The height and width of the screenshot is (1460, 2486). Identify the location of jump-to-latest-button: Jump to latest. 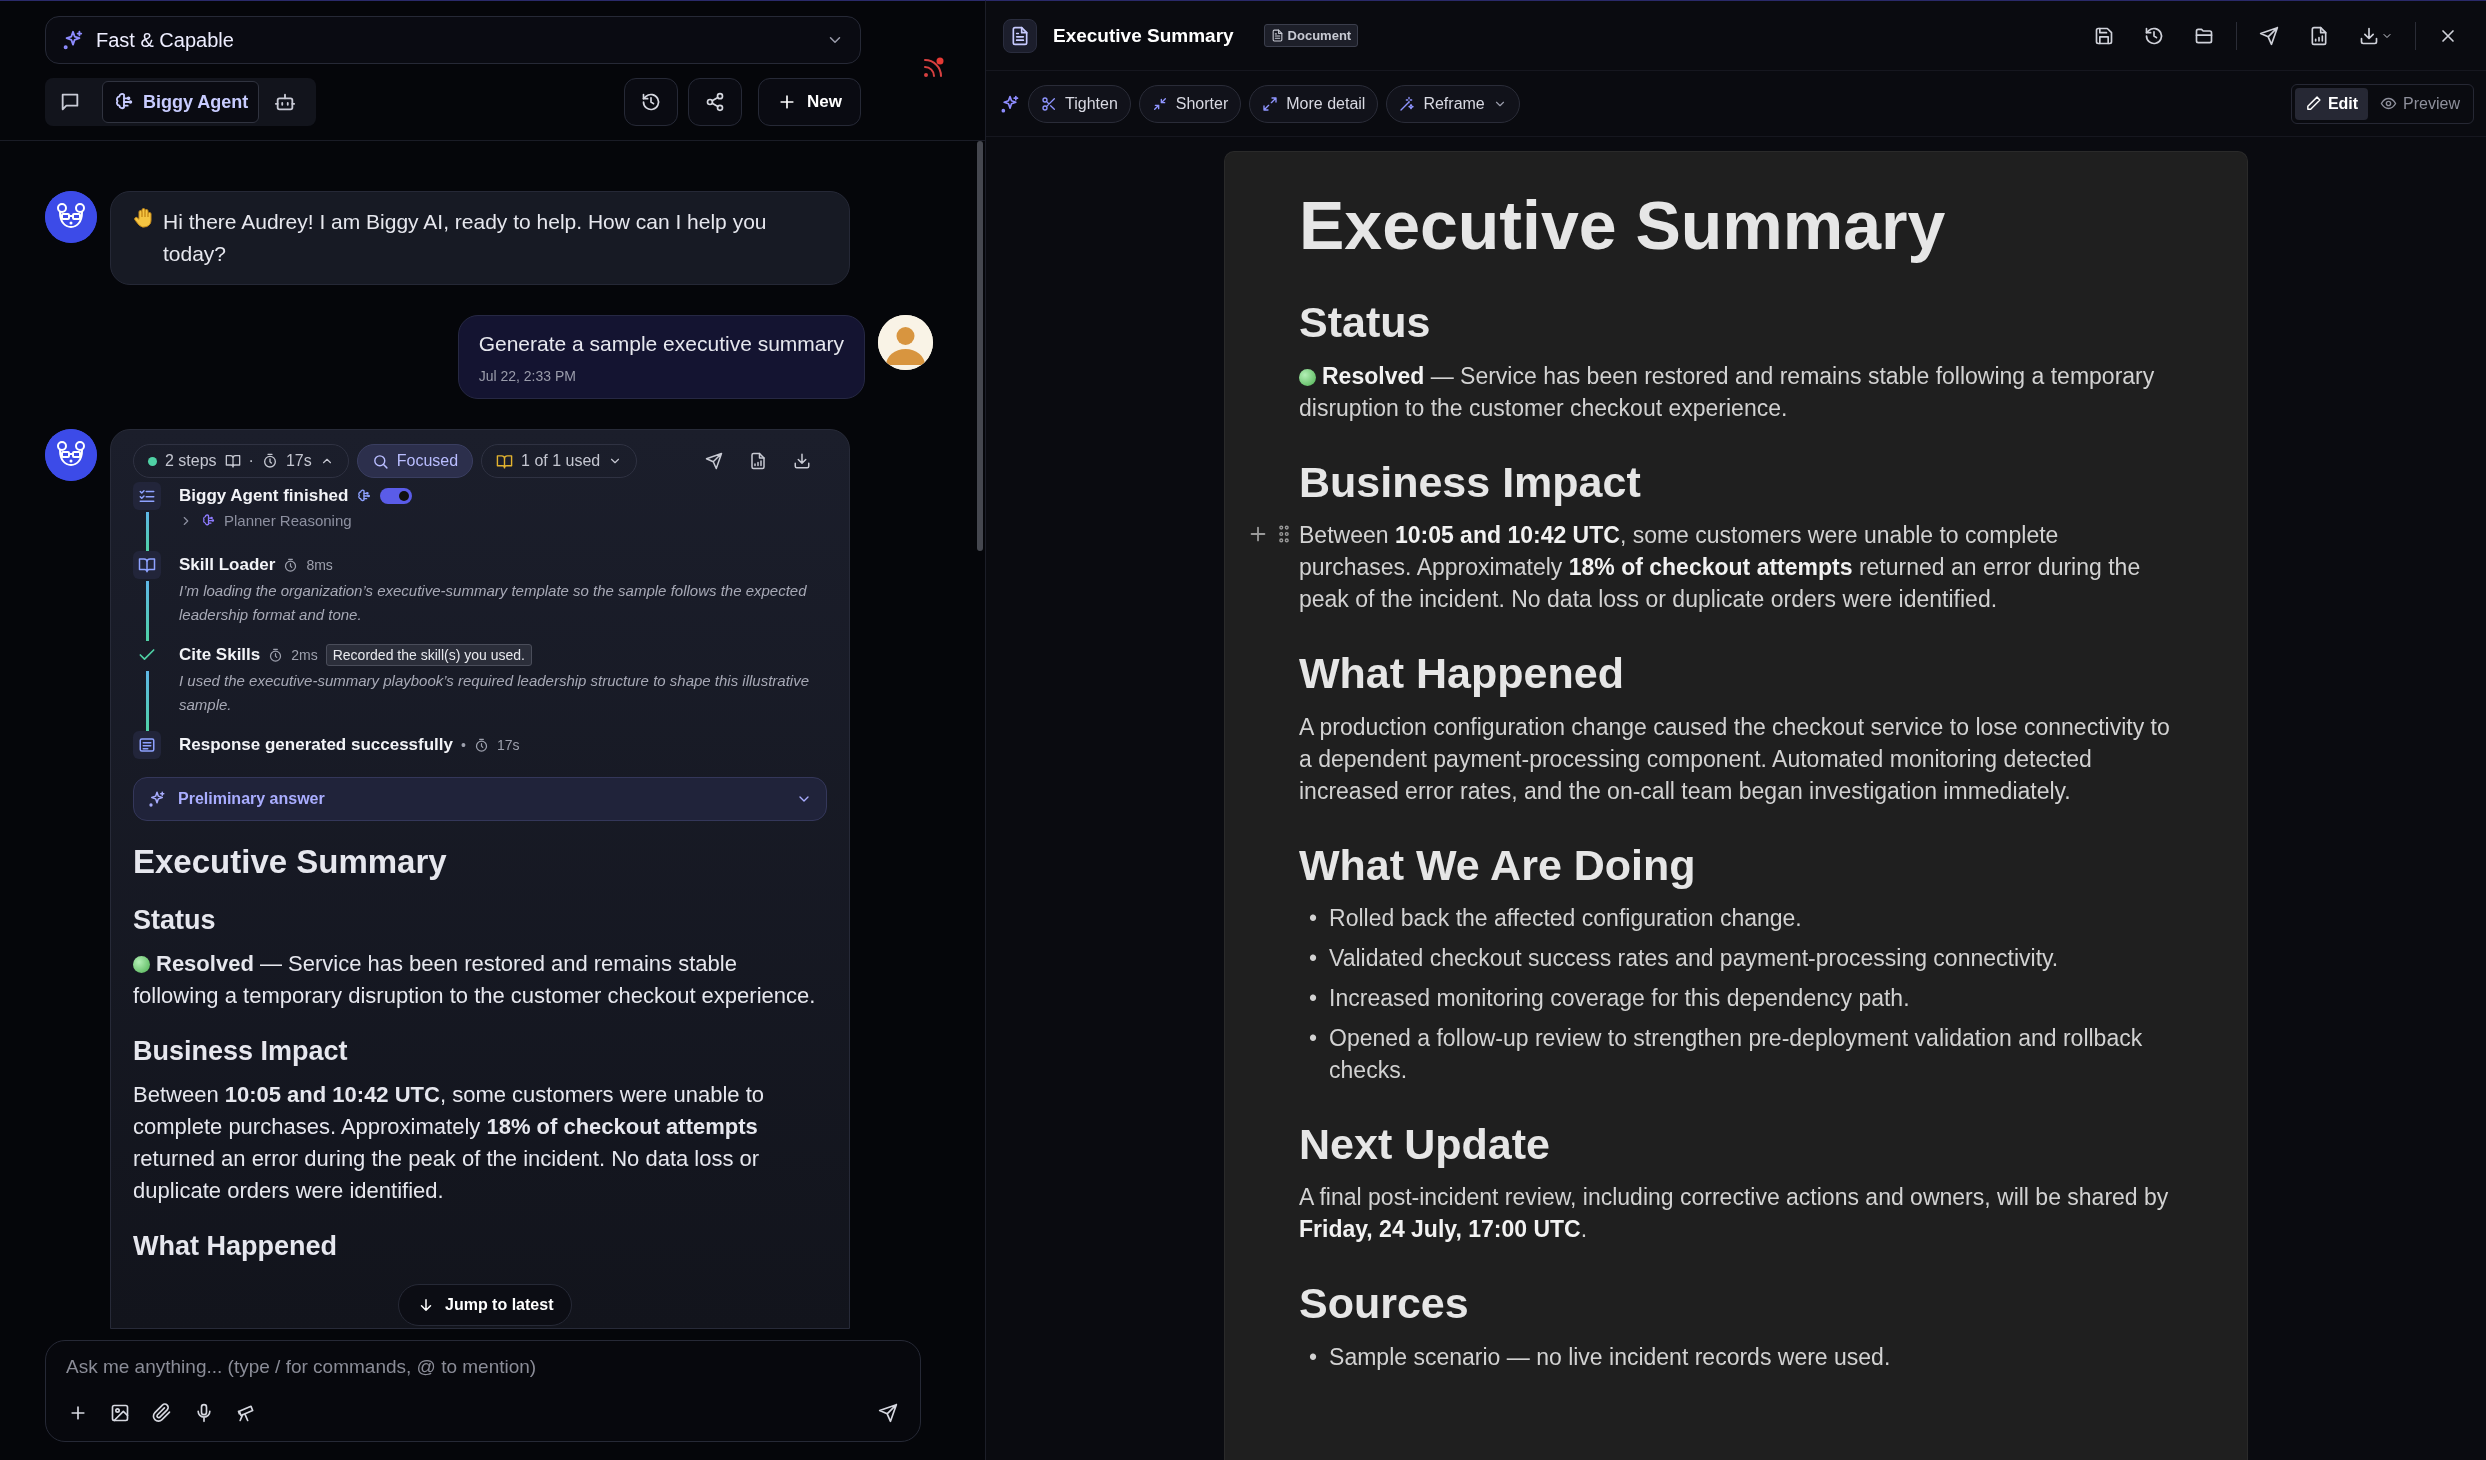
(485, 1305).